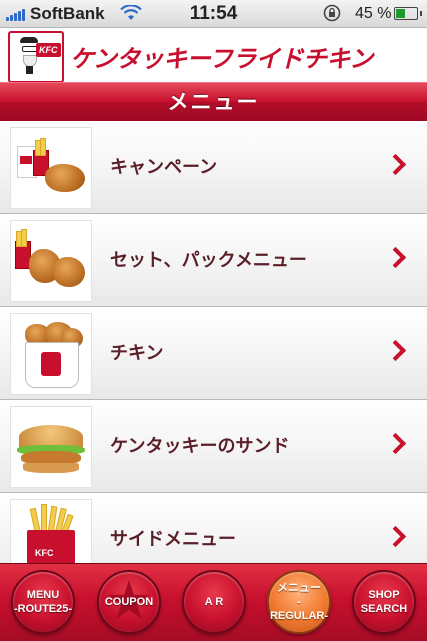  Describe the element at coordinates (48, 50) in the screenshot. I see `logo-text: KFC` at that location.